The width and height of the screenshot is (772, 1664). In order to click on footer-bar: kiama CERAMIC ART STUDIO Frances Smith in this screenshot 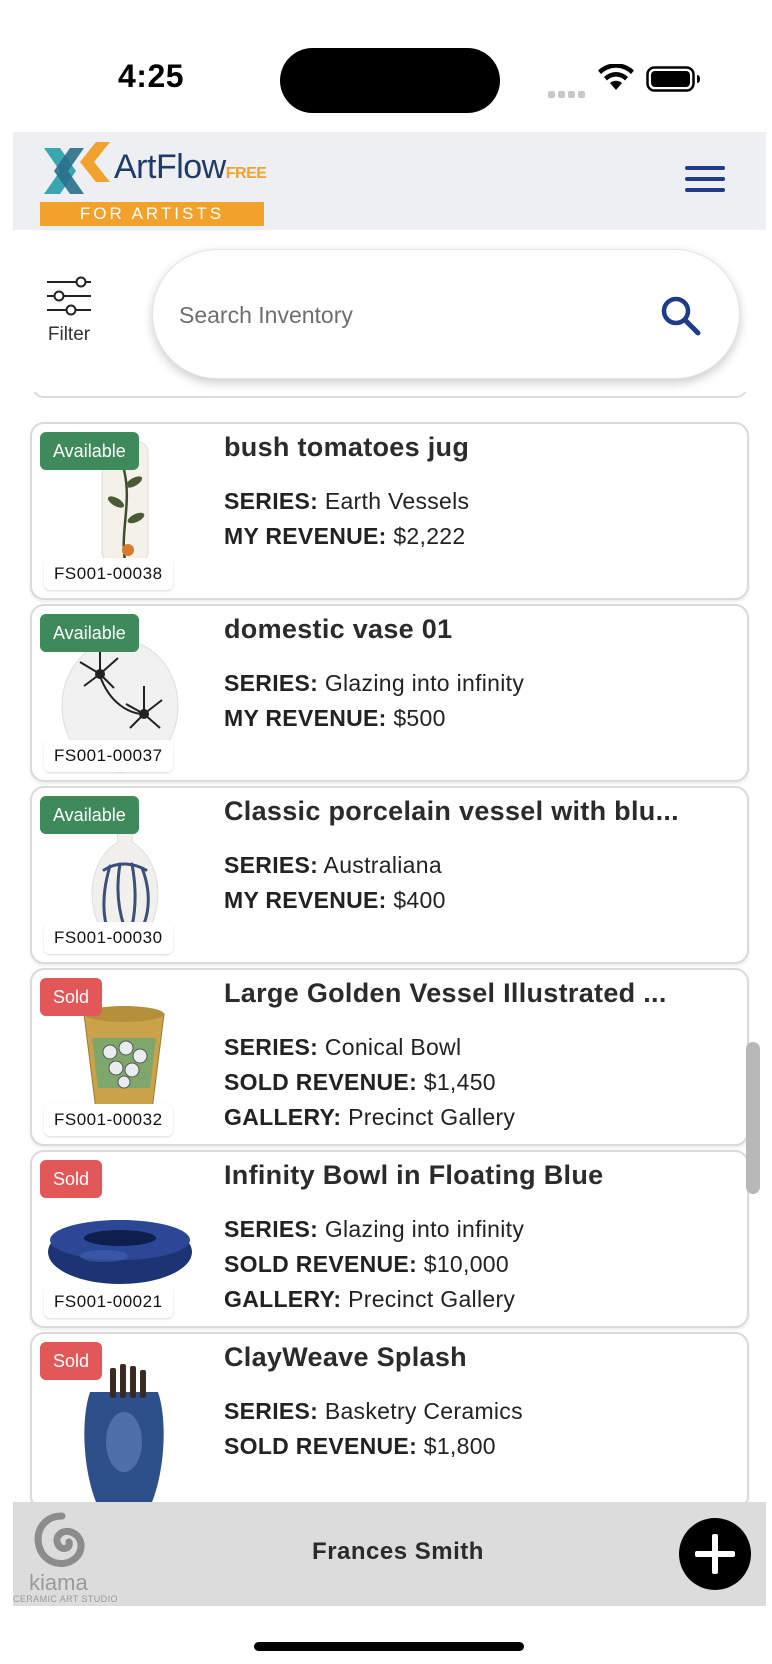, I will do `click(389, 1554)`.